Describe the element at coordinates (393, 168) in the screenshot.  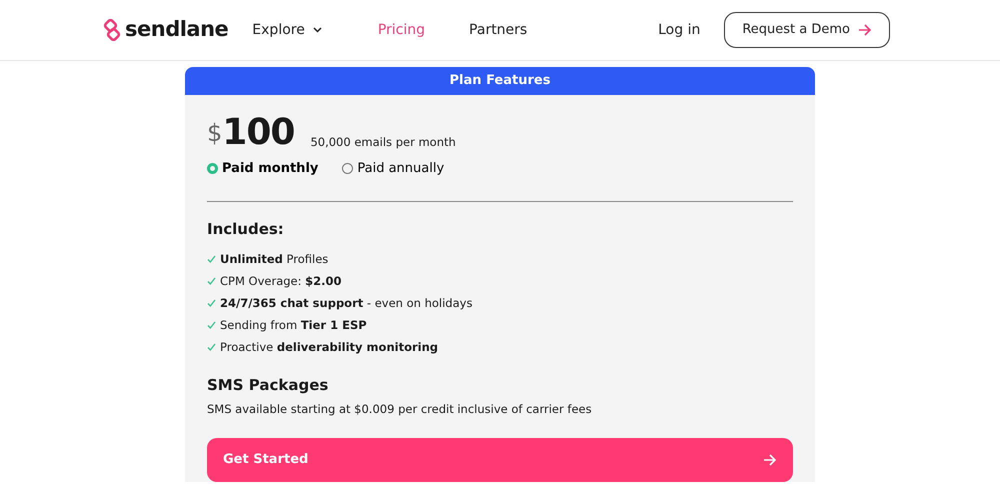
I see `billing-option: Paid annually` at that location.